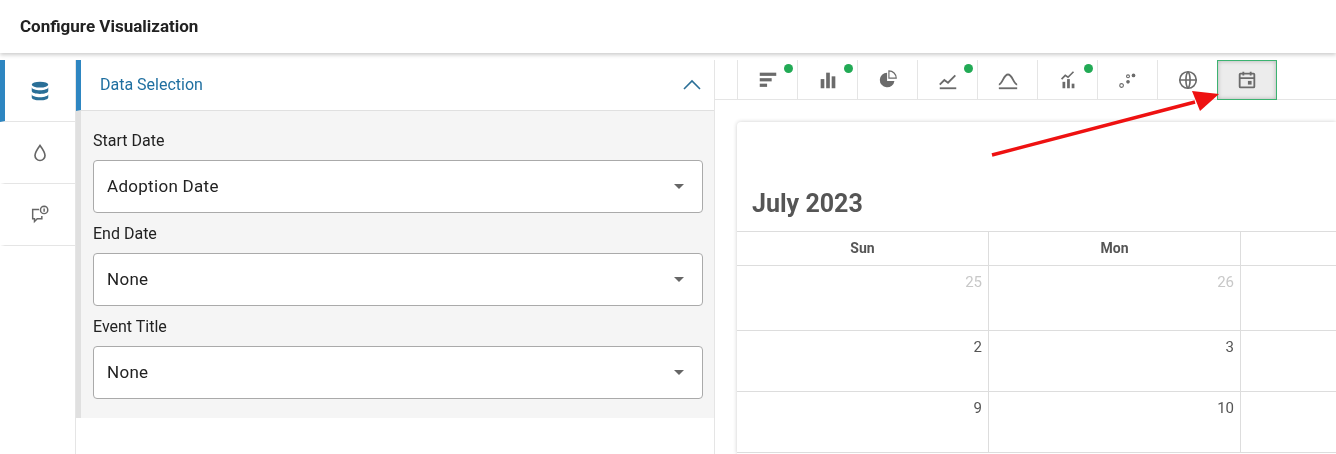 Image resolution: width=1336 pixels, height=454 pixels. I want to click on calendar-icon, so click(1247, 80).